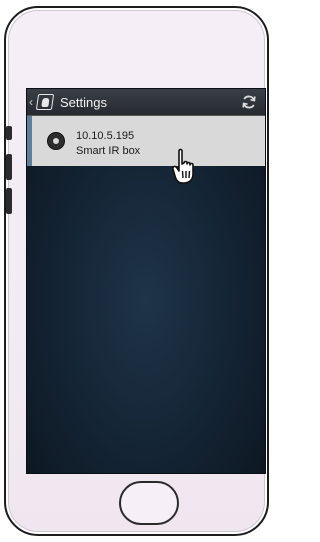 The width and height of the screenshot is (320, 542). What do you see at coordinates (108, 151) in the screenshot?
I see `device-name: Smart IR box` at bounding box center [108, 151].